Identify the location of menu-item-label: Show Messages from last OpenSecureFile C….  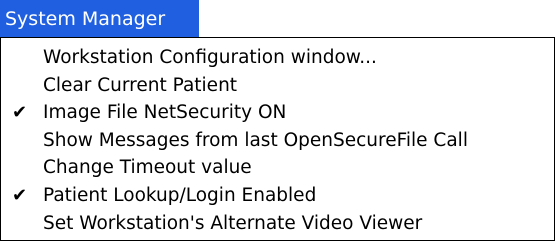
(255, 140).